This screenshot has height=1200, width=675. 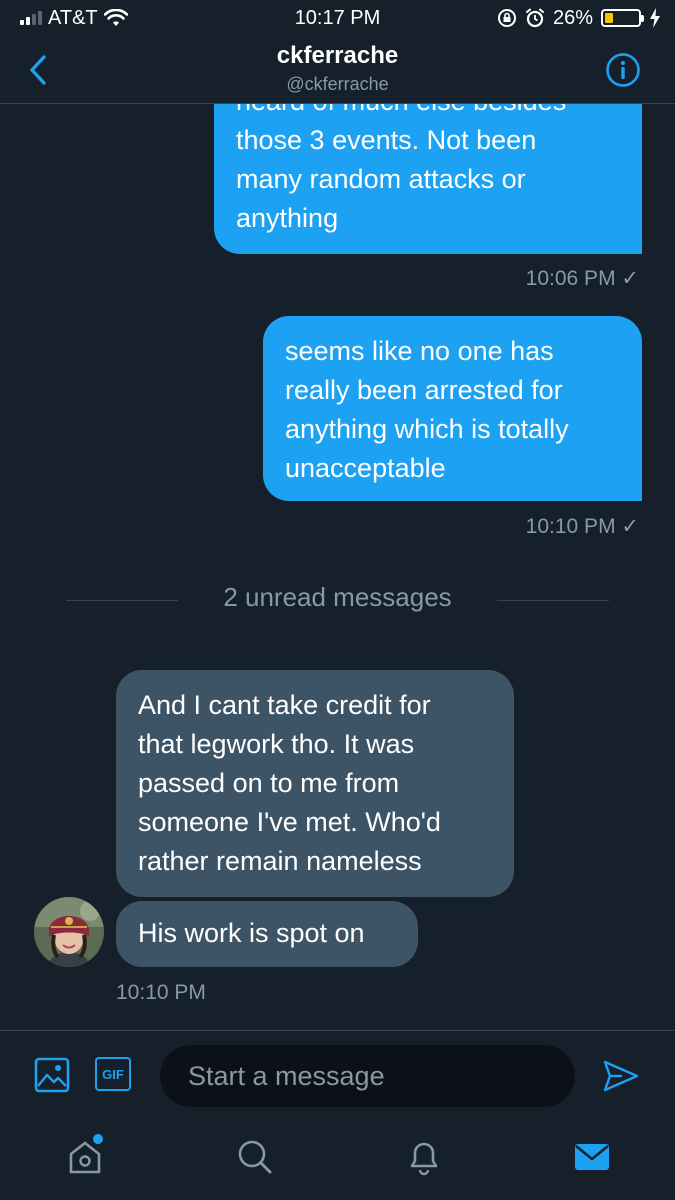 I want to click on send-icon, so click(x=621, y=1076).